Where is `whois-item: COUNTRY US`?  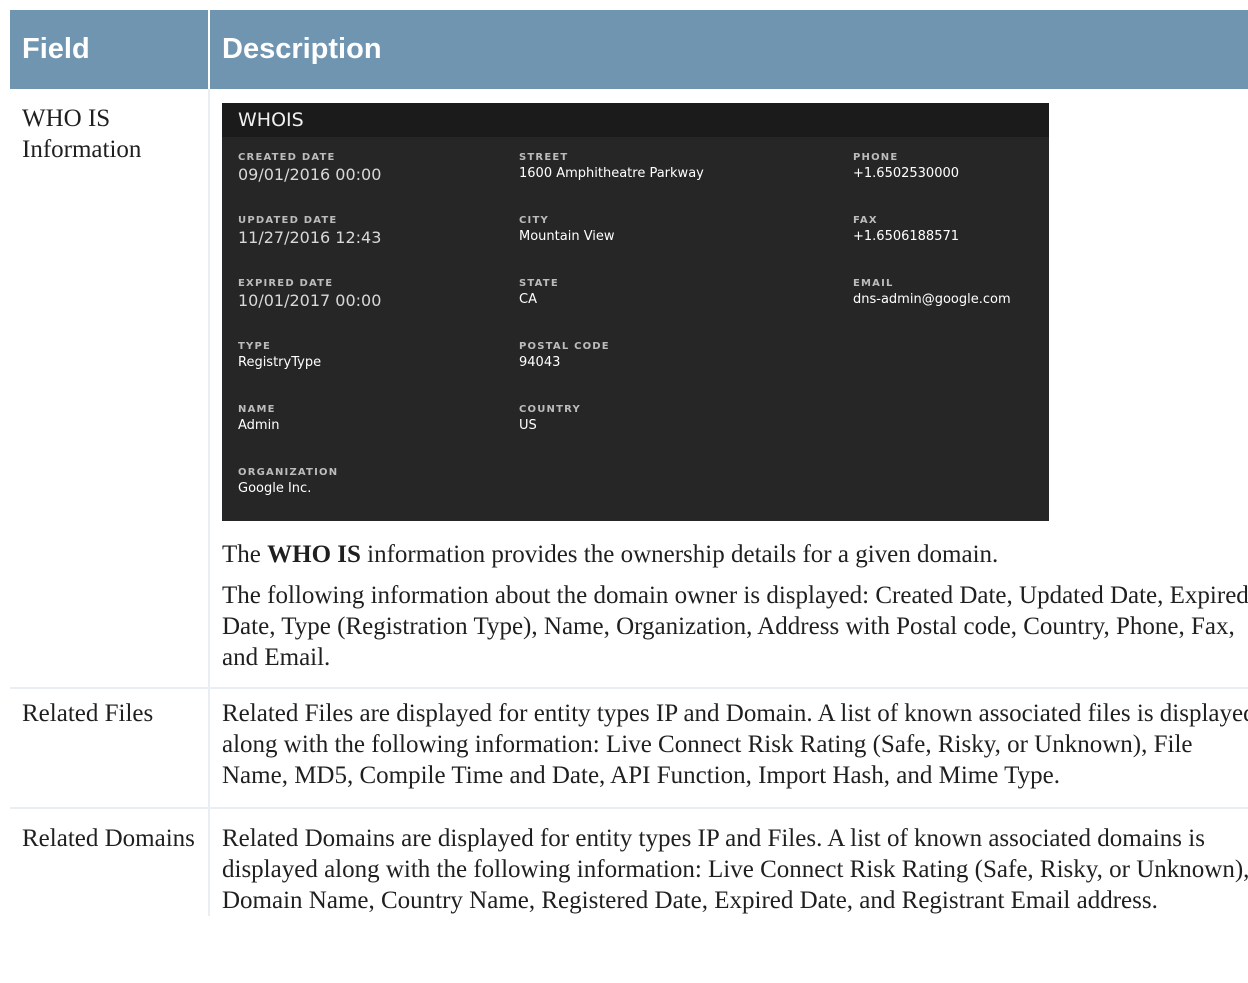
whois-item: COUNTRY US is located at coordinates (611, 434).